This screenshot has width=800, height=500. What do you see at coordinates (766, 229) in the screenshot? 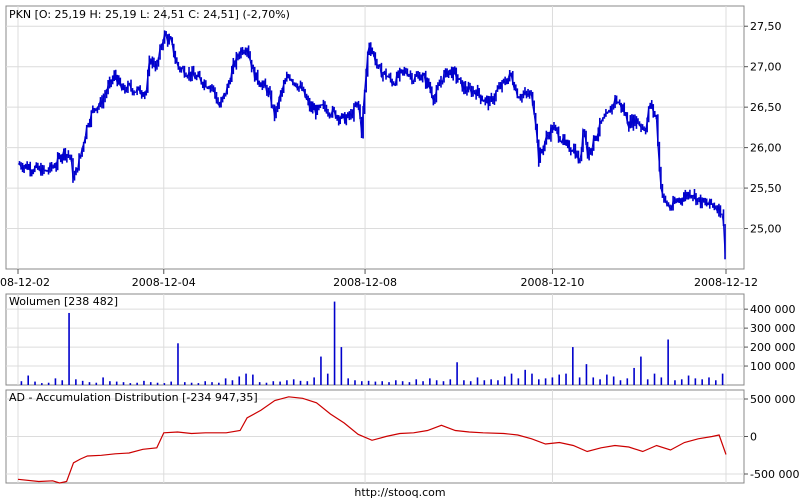
I see `price-y-tick-label: 25,00` at bounding box center [766, 229].